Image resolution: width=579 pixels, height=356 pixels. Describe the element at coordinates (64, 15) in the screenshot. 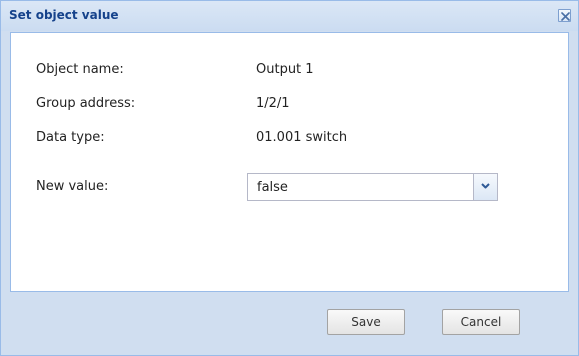

I see `dialog-title: Set object value` at that location.